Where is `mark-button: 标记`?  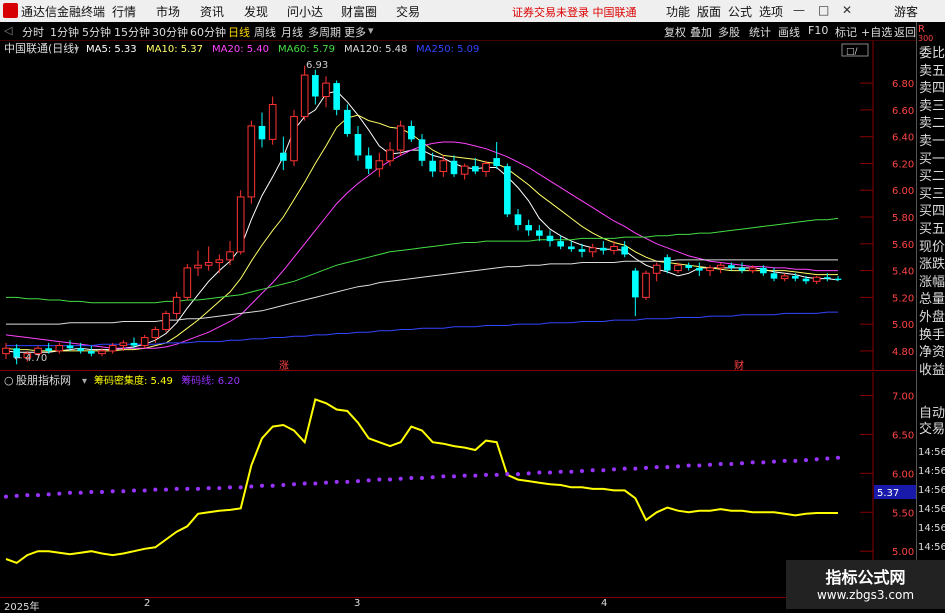 mark-button: 标记 is located at coordinates (846, 32).